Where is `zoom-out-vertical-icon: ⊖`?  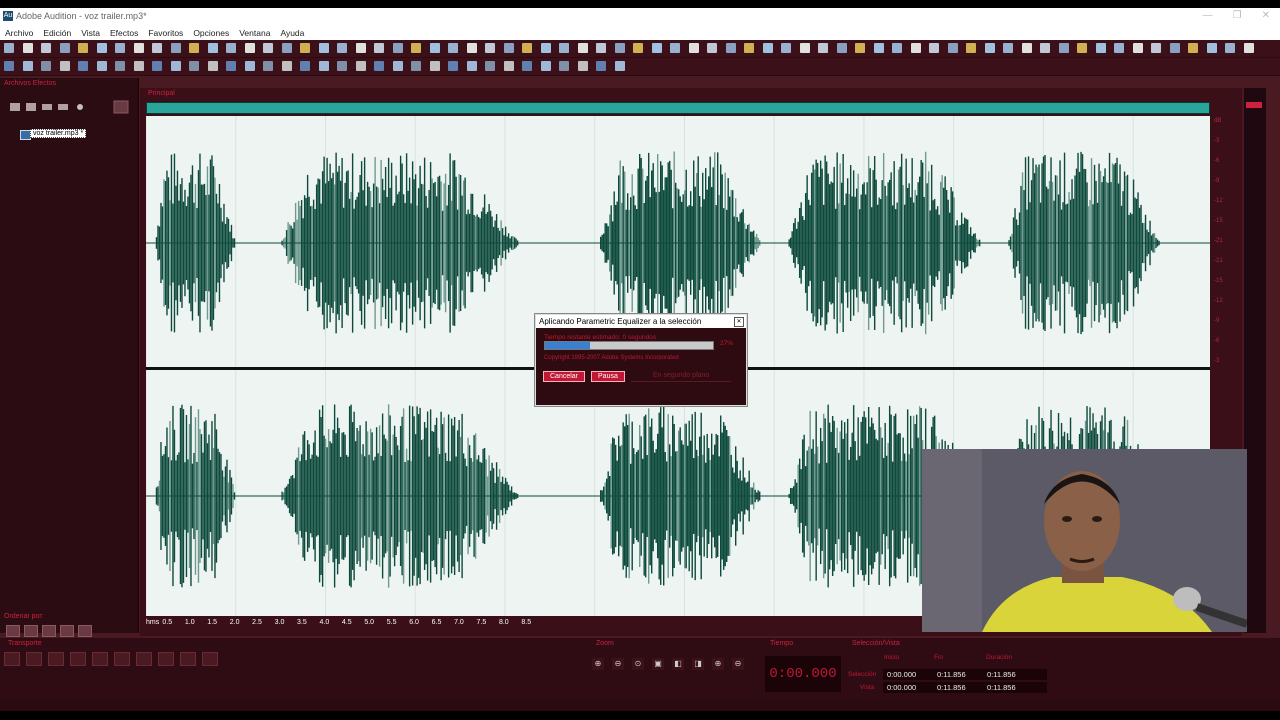 zoom-out-vertical-icon: ⊖ is located at coordinates (738, 664).